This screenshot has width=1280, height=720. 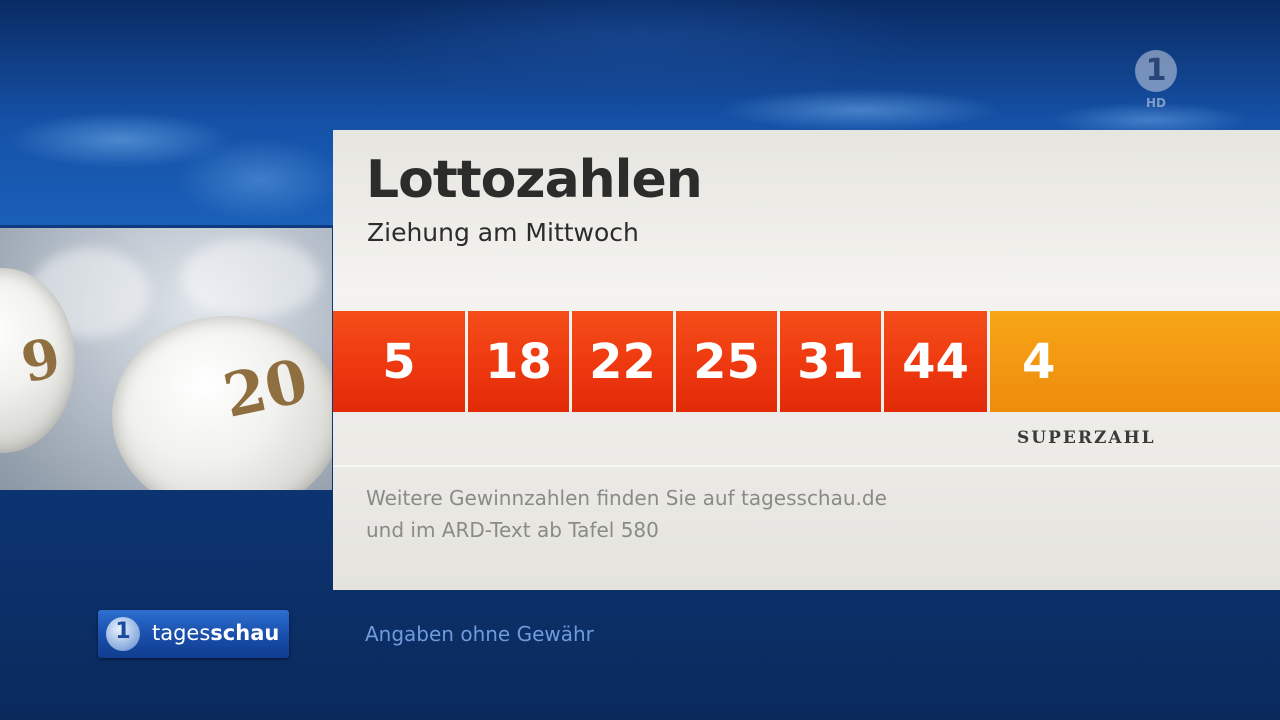 I want to click on ball-number: 20, so click(x=265, y=389).